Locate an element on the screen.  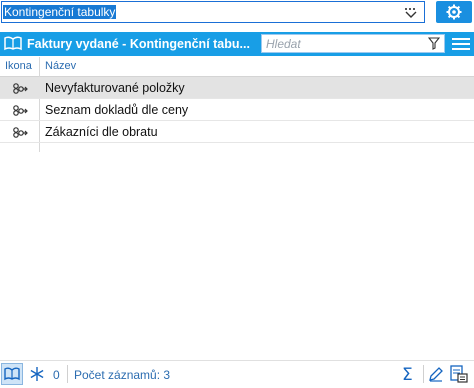
row-name: Zákazníci dle obratu is located at coordinates (101, 132).